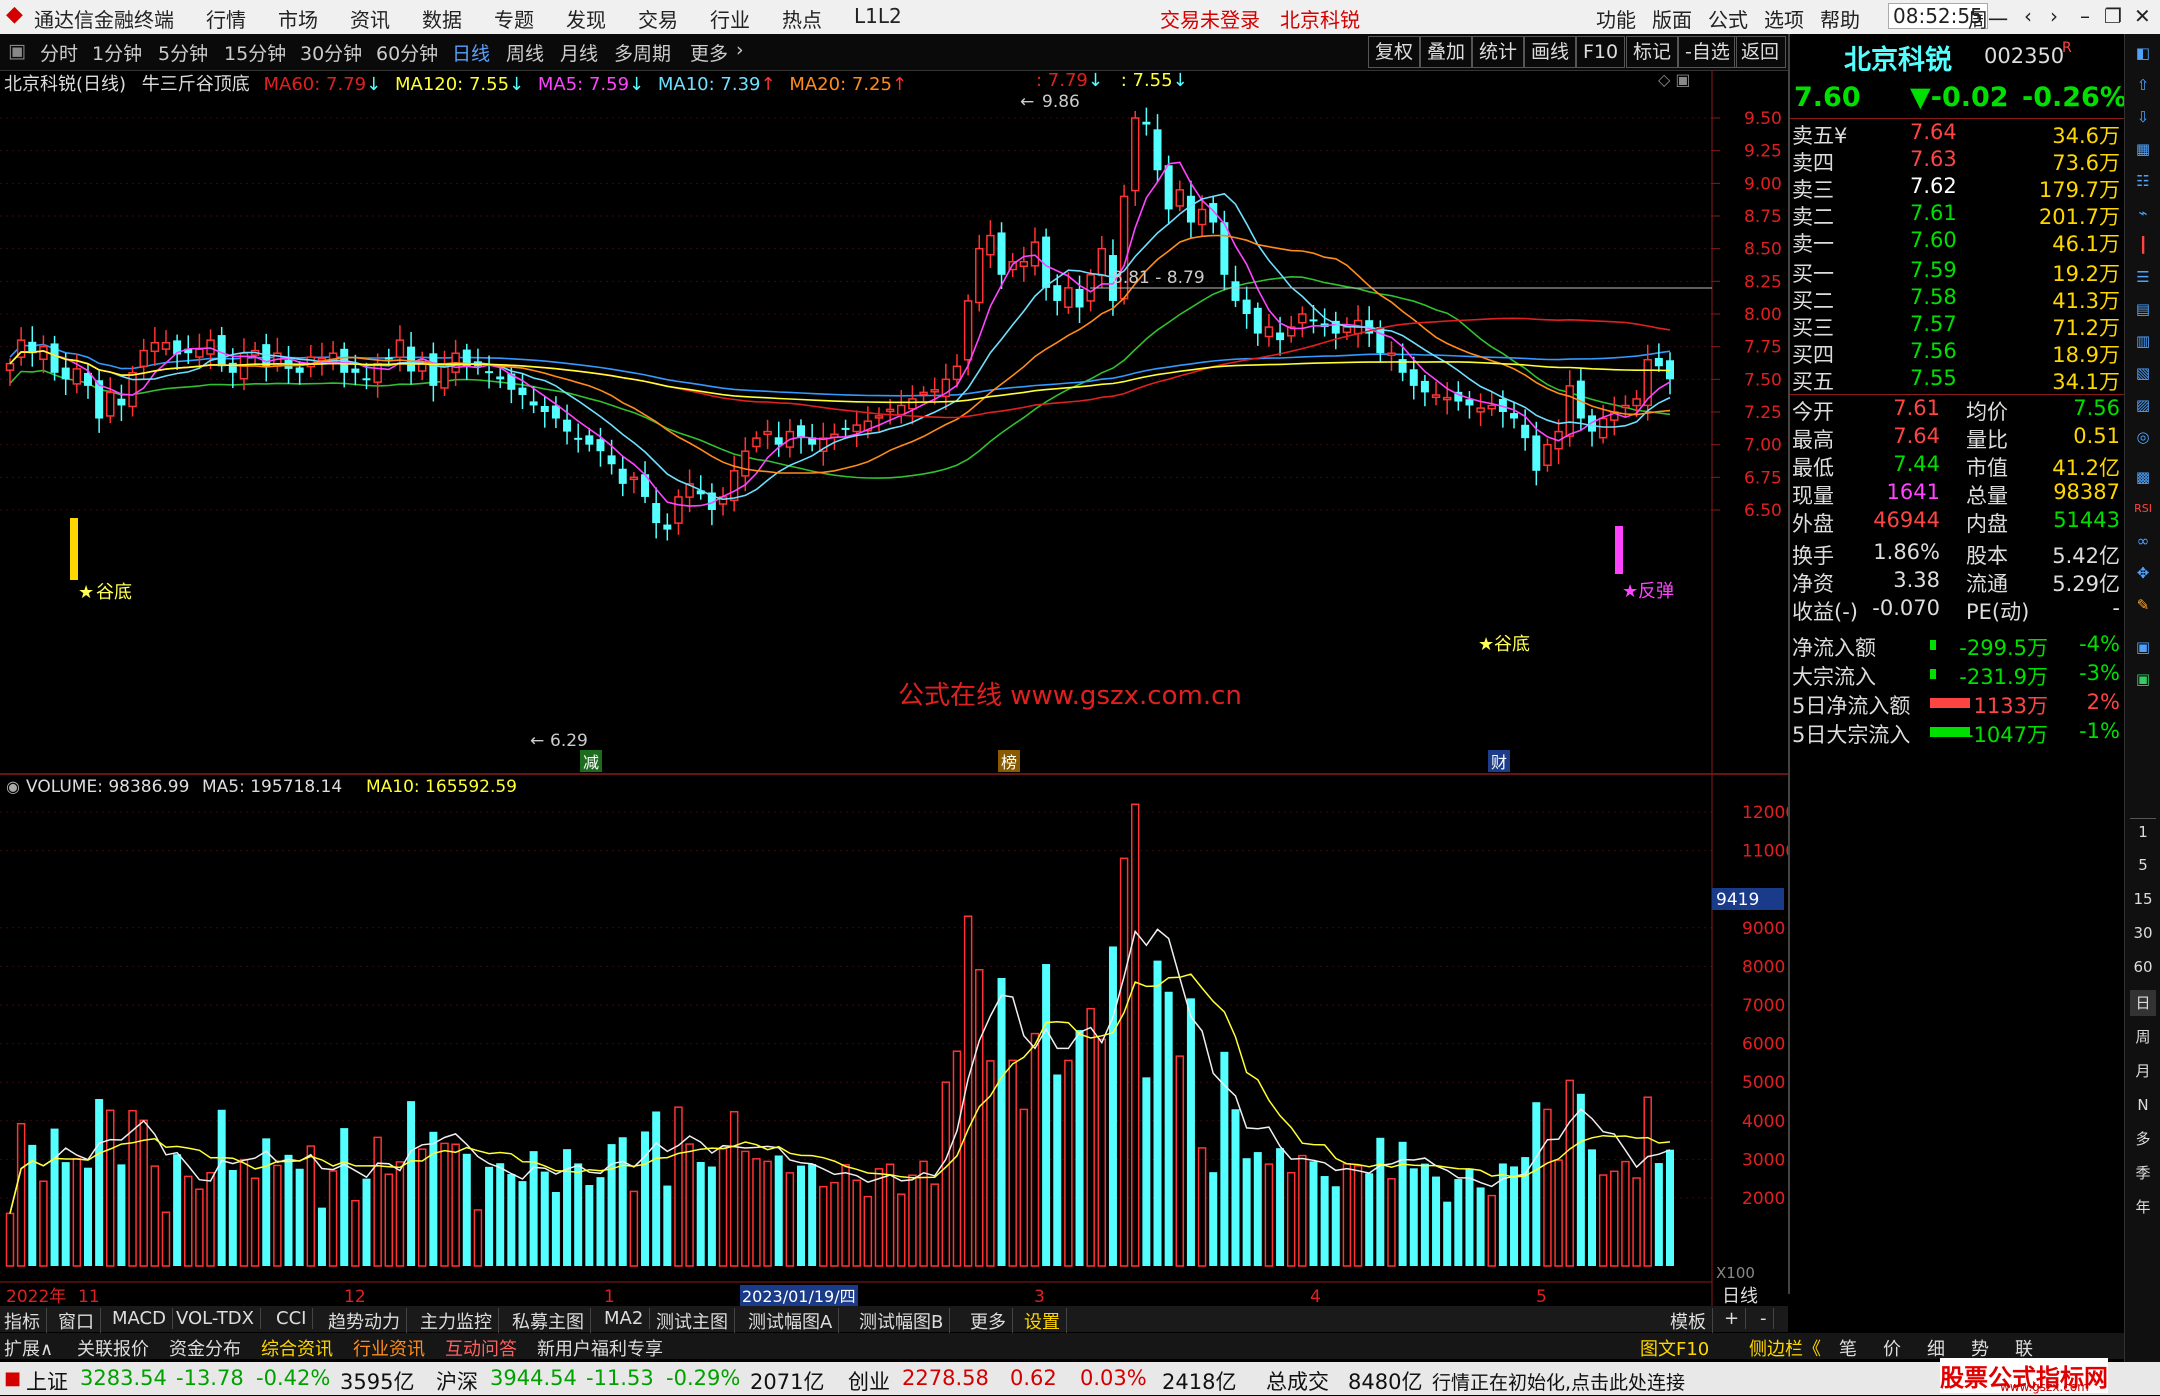  What do you see at coordinates (2143, 341) in the screenshot?
I see `report-icon: ▥` at bounding box center [2143, 341].